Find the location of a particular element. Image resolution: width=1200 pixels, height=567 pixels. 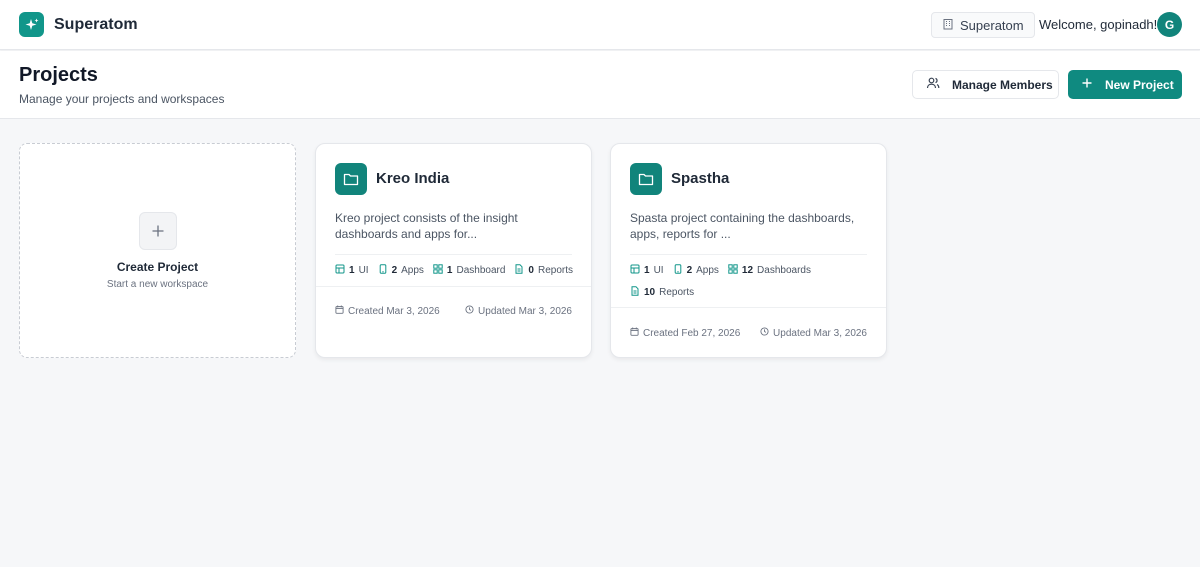

project-name: Kreo India is located at coordinates (413, 178).